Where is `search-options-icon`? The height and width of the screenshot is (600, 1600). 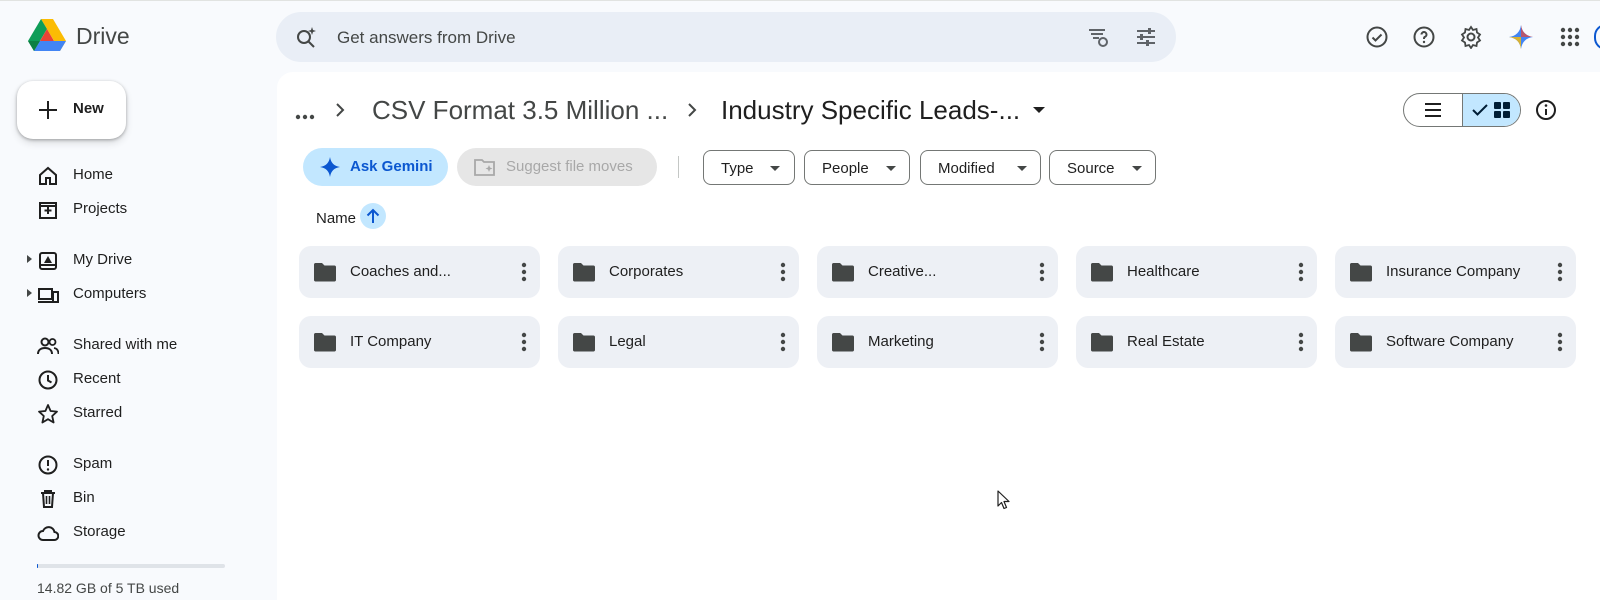
search-options-icon is located at coordinates (1098, 39).